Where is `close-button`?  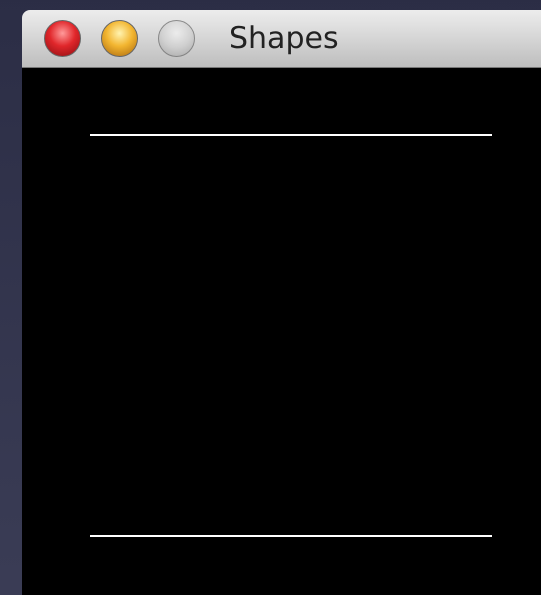 close-button is located at coordinates (62, 38).